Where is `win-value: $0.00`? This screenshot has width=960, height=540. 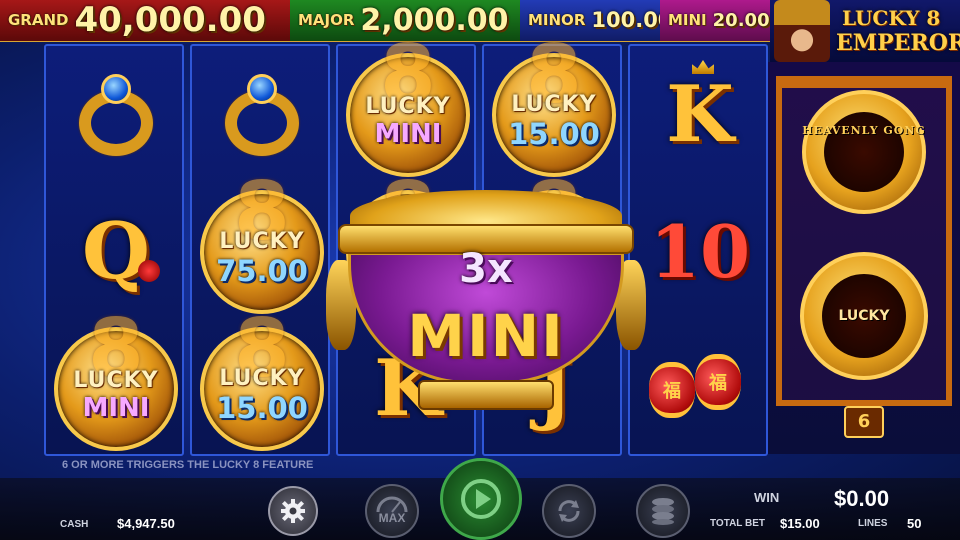
win-value: $0.00 is located at coordinates (862, 498).